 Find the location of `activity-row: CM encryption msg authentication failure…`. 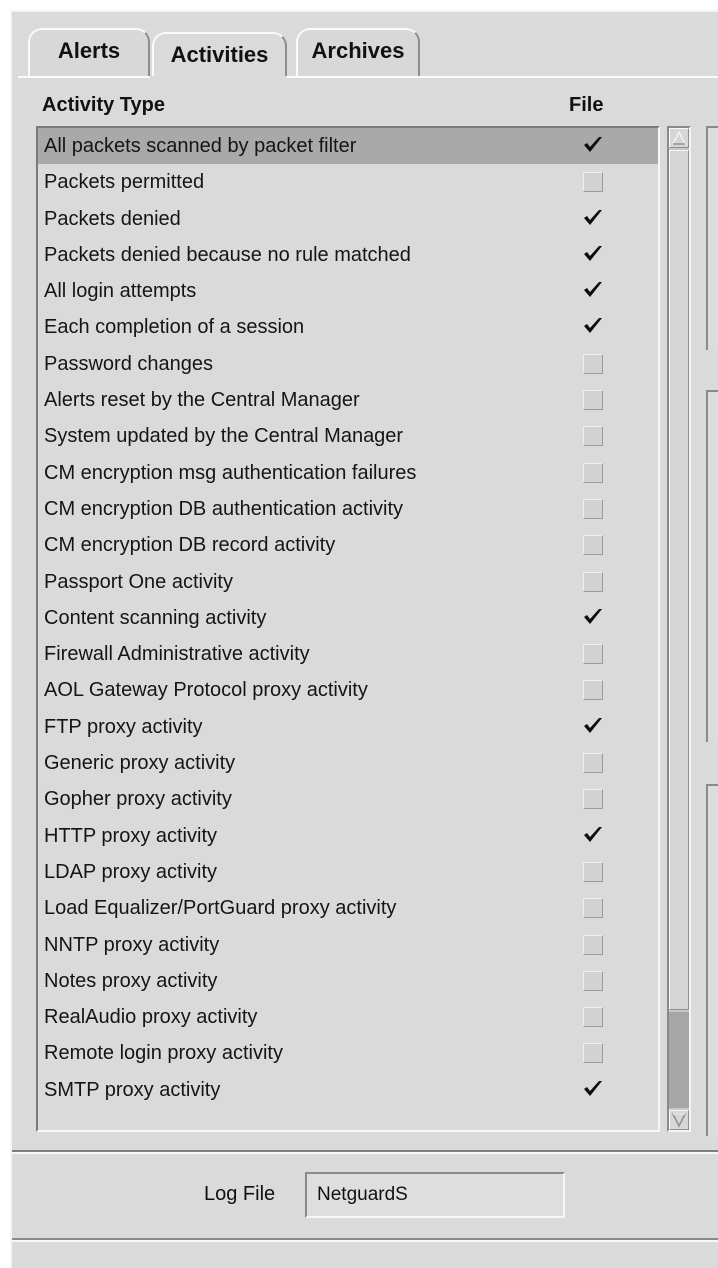

activity-row: CM encryption msg authentication failure… is located at coordinates (348, 473).